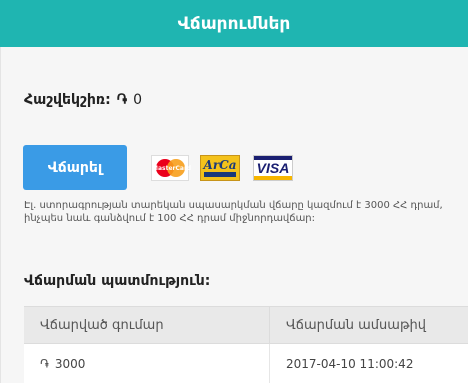 Image resolution: width=468 pixels, height=383 pixels. I want to click on page-title: Վճարումներ, so click(234, 23).